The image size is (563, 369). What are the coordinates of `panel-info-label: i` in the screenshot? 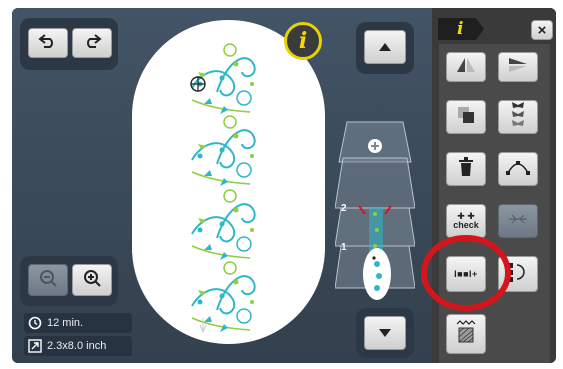 It's located at (460, 29).